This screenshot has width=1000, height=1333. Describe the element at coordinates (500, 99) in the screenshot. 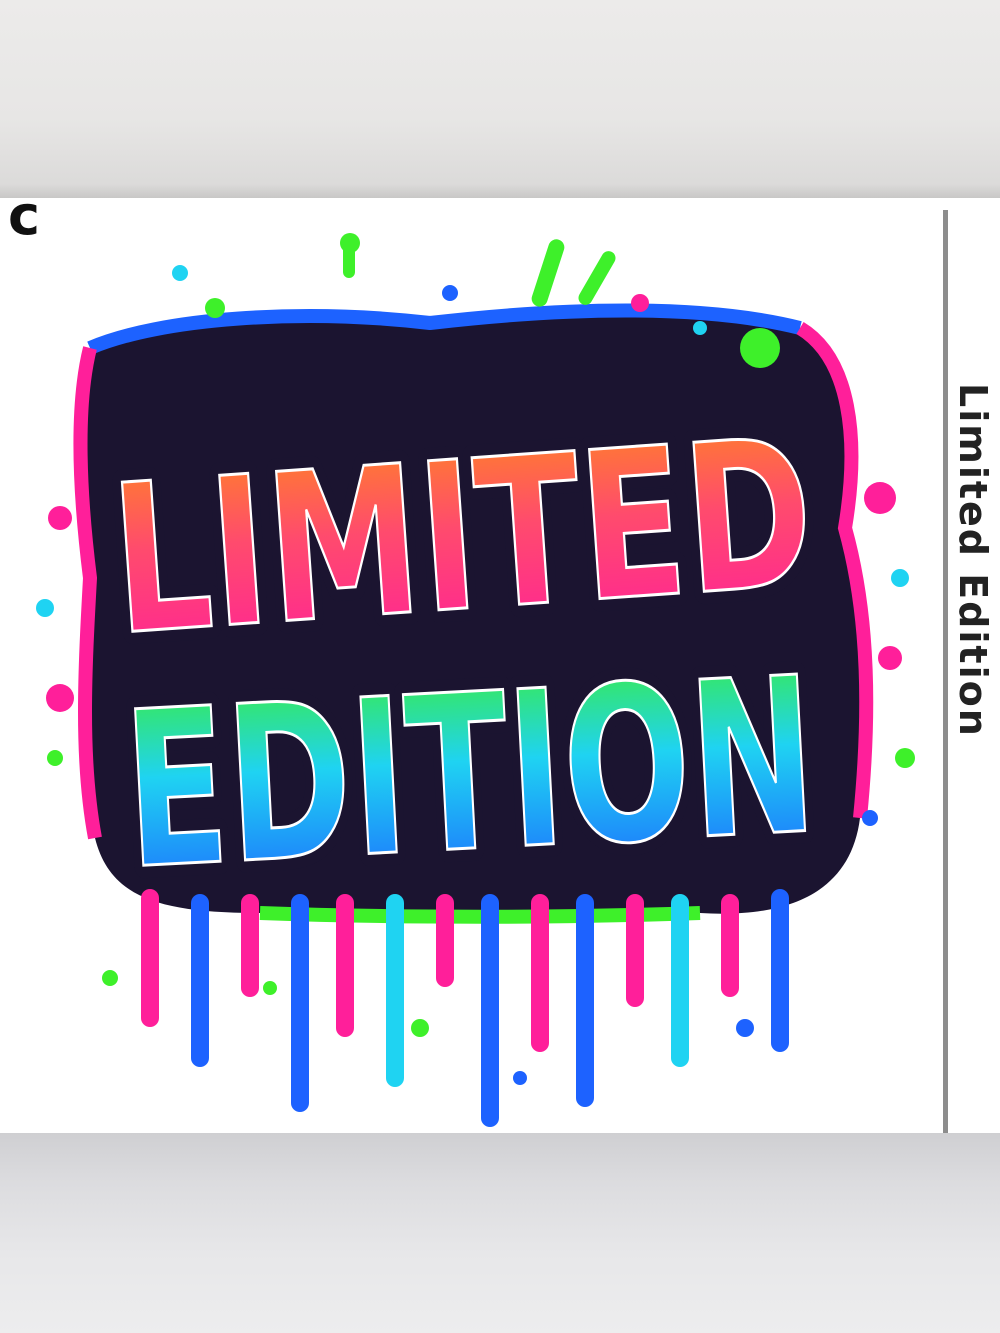

I see `top-frame-band` at that location.